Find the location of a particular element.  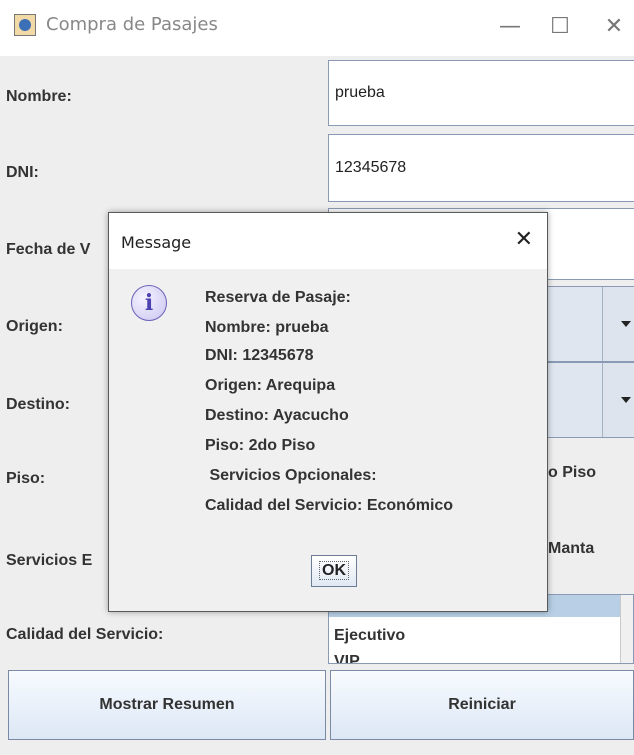

message-line: Calidad del Servicio: Económico is located at coordinates (329, 505).